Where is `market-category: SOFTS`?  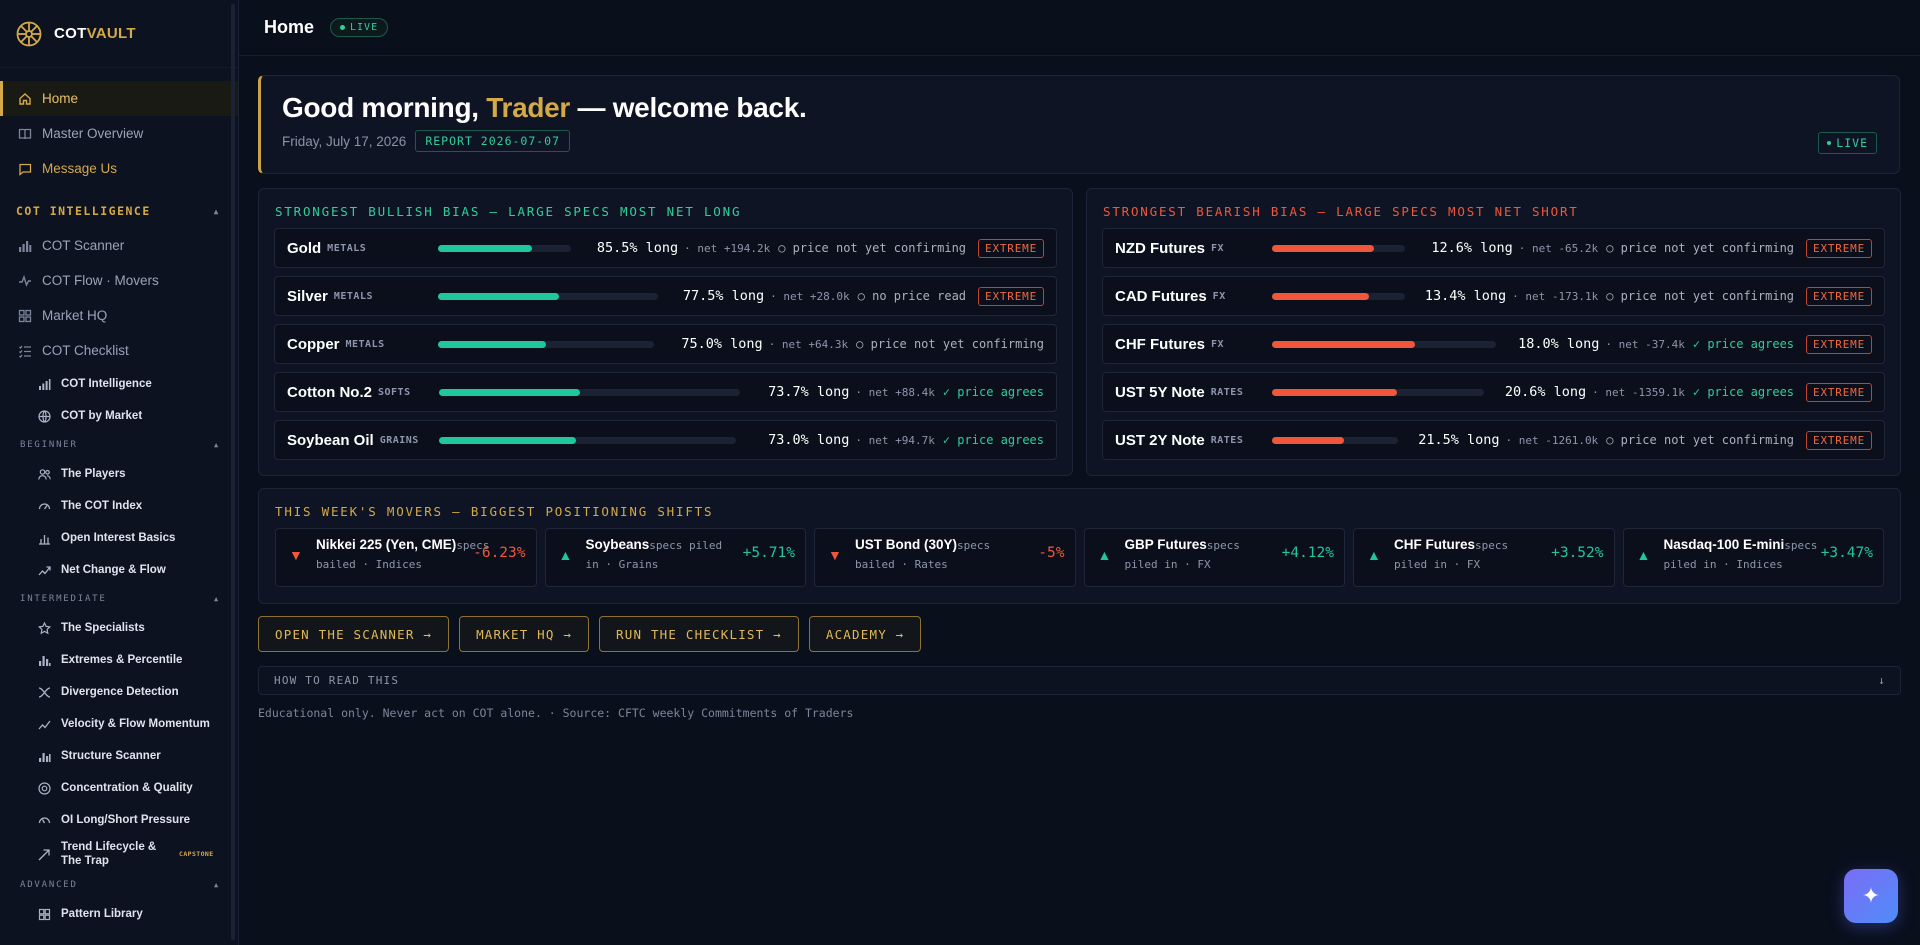 market-category: SOFTS is located at coordinates (394, 392).